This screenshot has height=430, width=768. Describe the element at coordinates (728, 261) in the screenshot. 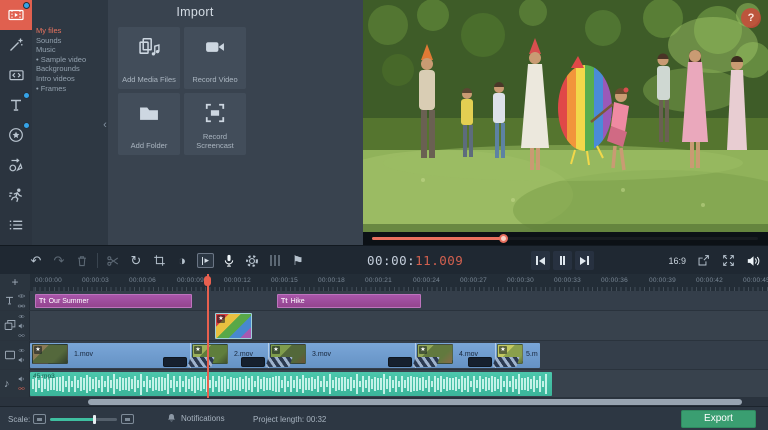

I see `fullscreen-button` at that location.